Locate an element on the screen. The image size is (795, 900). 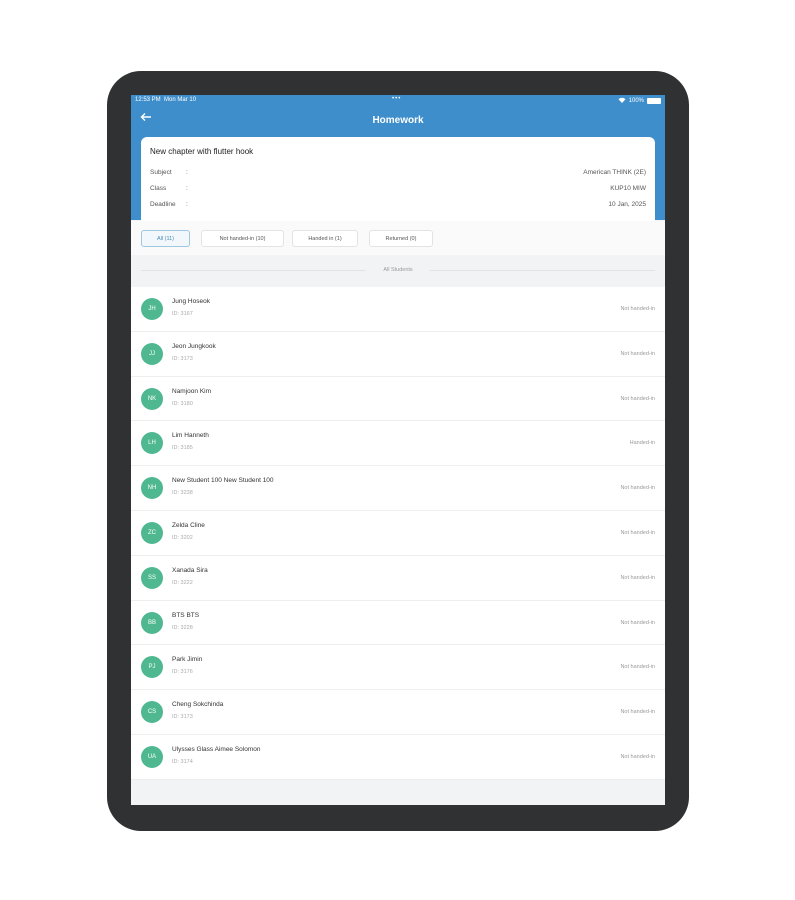
subject-label: Subject is located at coordinates (161, 172).